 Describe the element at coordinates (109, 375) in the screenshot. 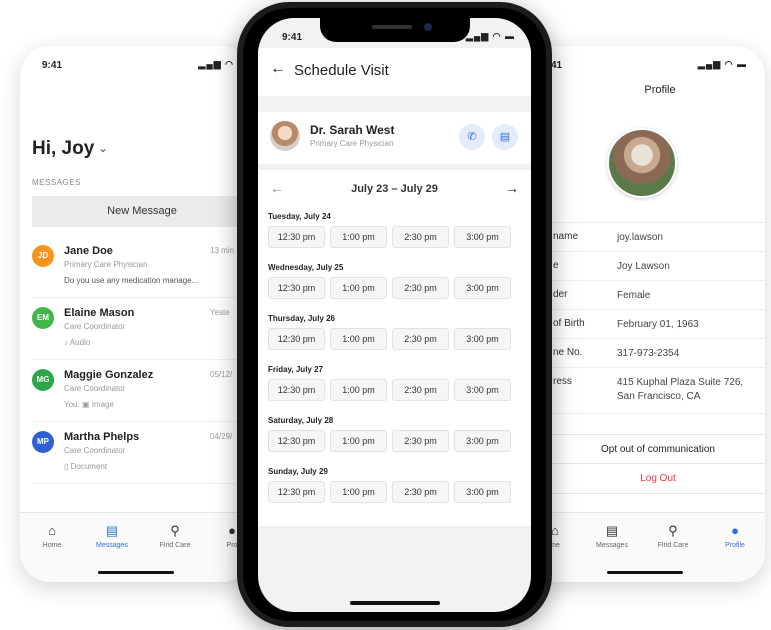

I see `sender-name: Maggie Gonzalez` at that location.